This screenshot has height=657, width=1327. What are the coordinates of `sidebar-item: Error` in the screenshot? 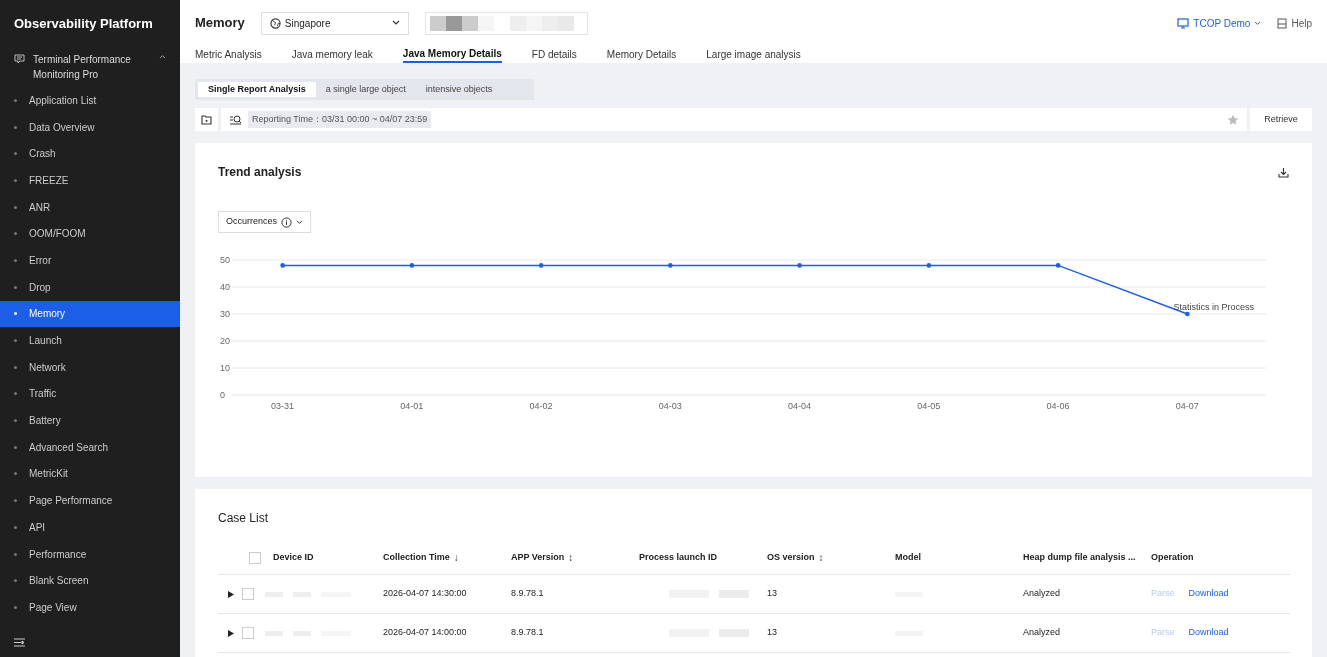 It's located at (90, 260).